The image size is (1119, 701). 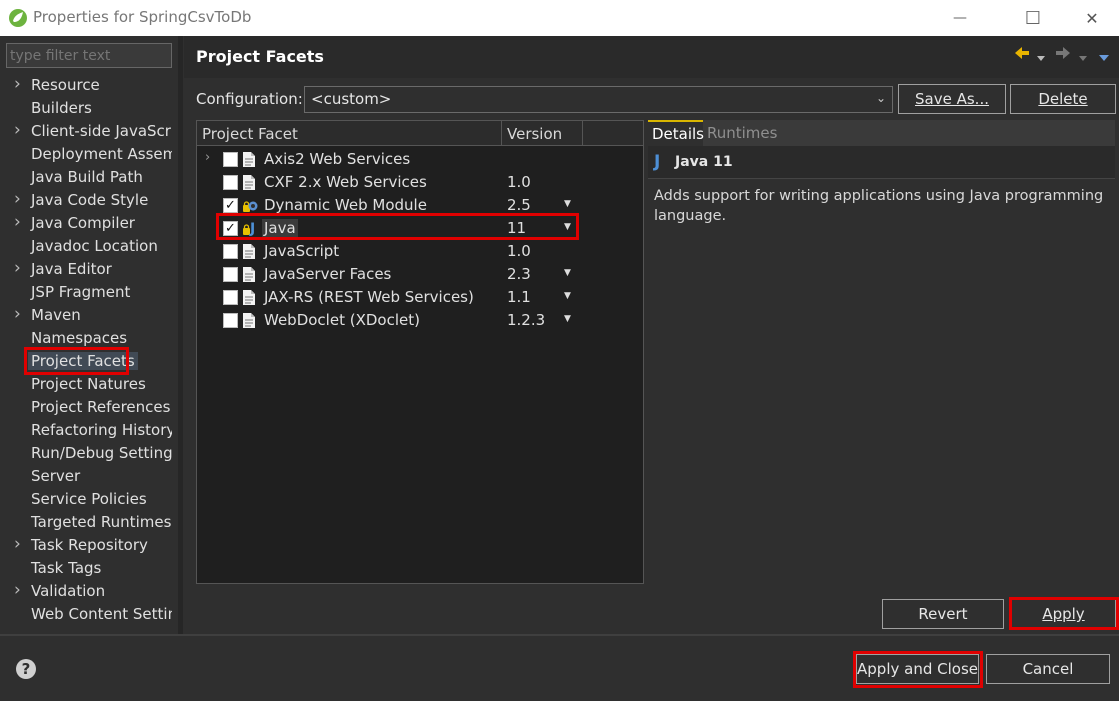 What do you see at coordinates (89, 431) in the screenshot?
I see `sidebar-item: Refactoring History` at bounding box center [89, 431].